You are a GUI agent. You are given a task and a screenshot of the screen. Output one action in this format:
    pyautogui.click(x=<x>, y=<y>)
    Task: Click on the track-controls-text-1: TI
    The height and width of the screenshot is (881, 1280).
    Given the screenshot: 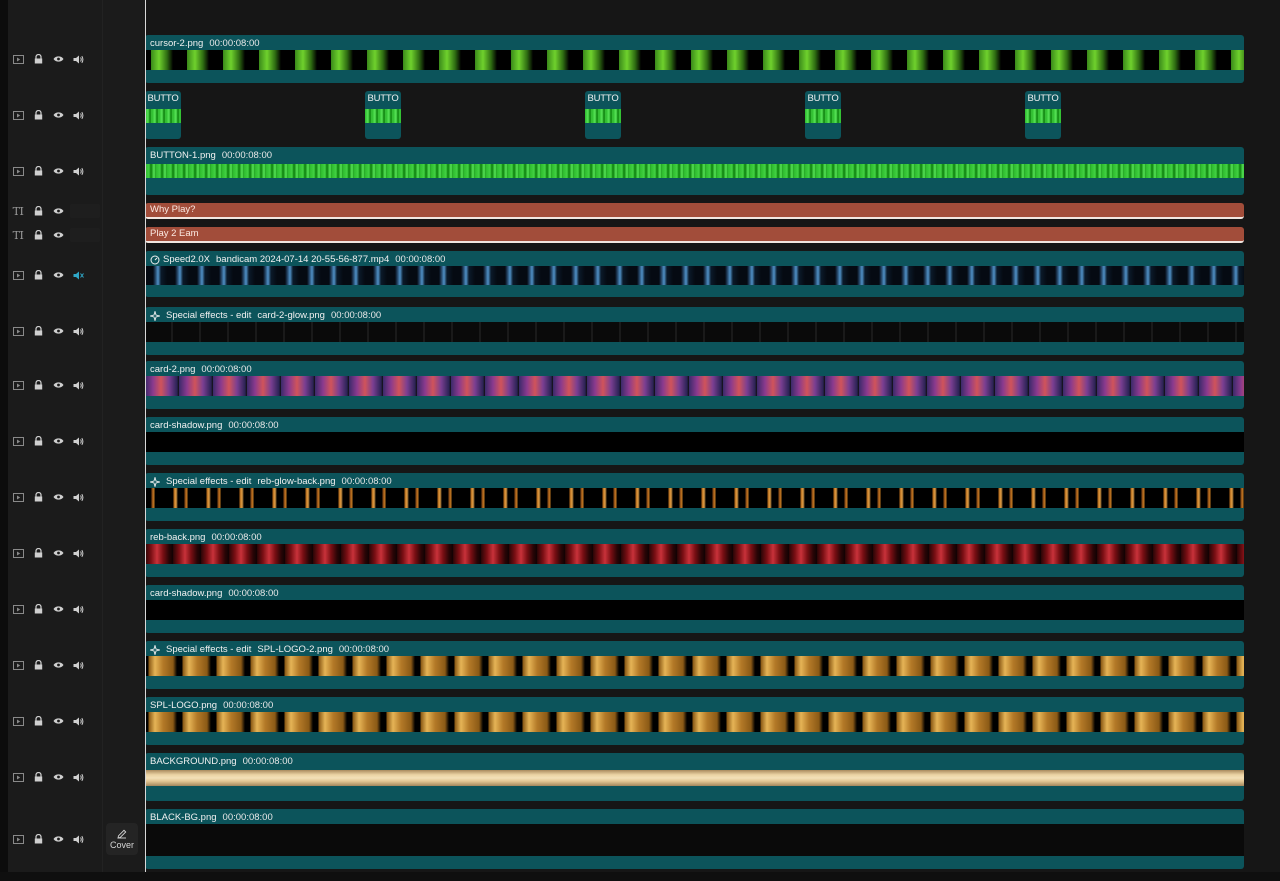 What is the action you would take?
    pyautogui.click(x=55, y=211)
    